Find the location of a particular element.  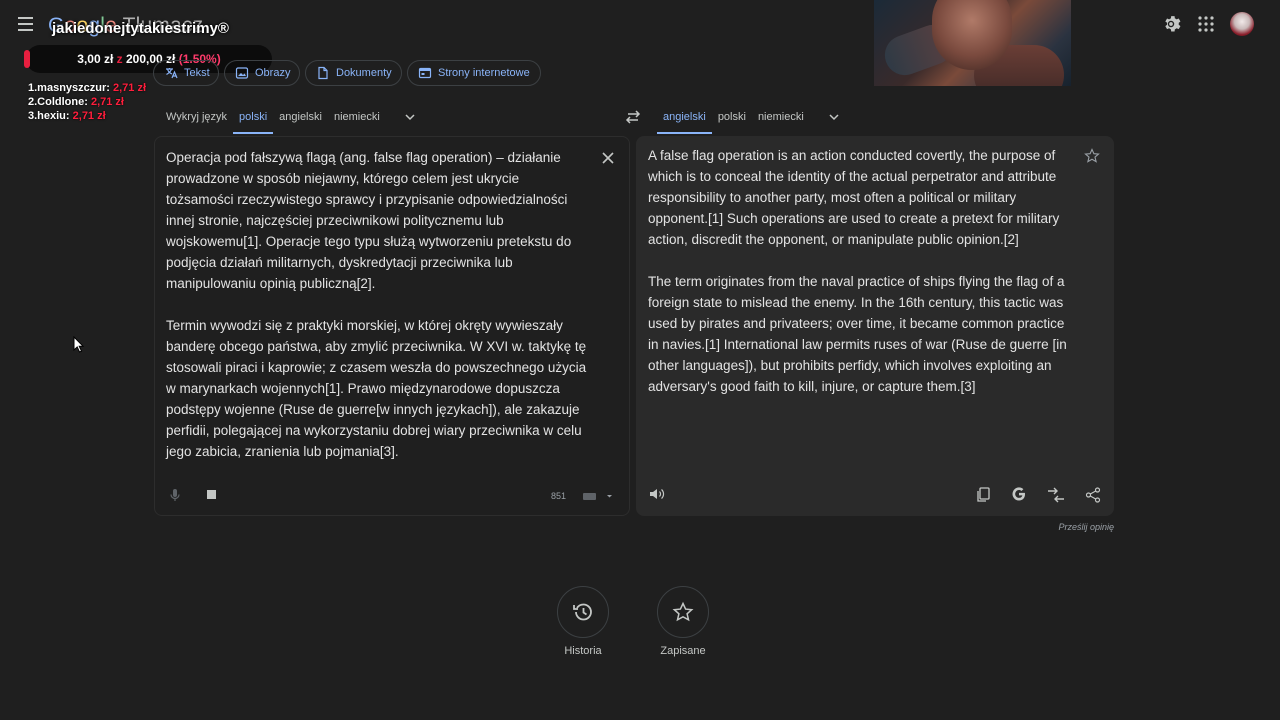

translate-icon is located at coordinates (171, 73).